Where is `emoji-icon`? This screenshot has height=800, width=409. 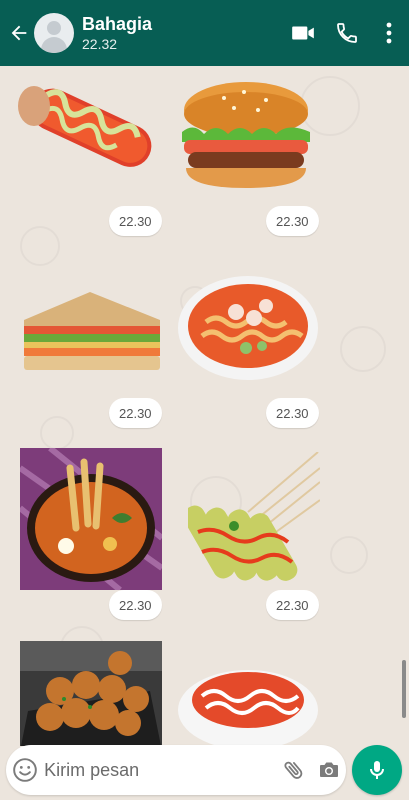 emoji-icon is located at coordinates (25, 770).